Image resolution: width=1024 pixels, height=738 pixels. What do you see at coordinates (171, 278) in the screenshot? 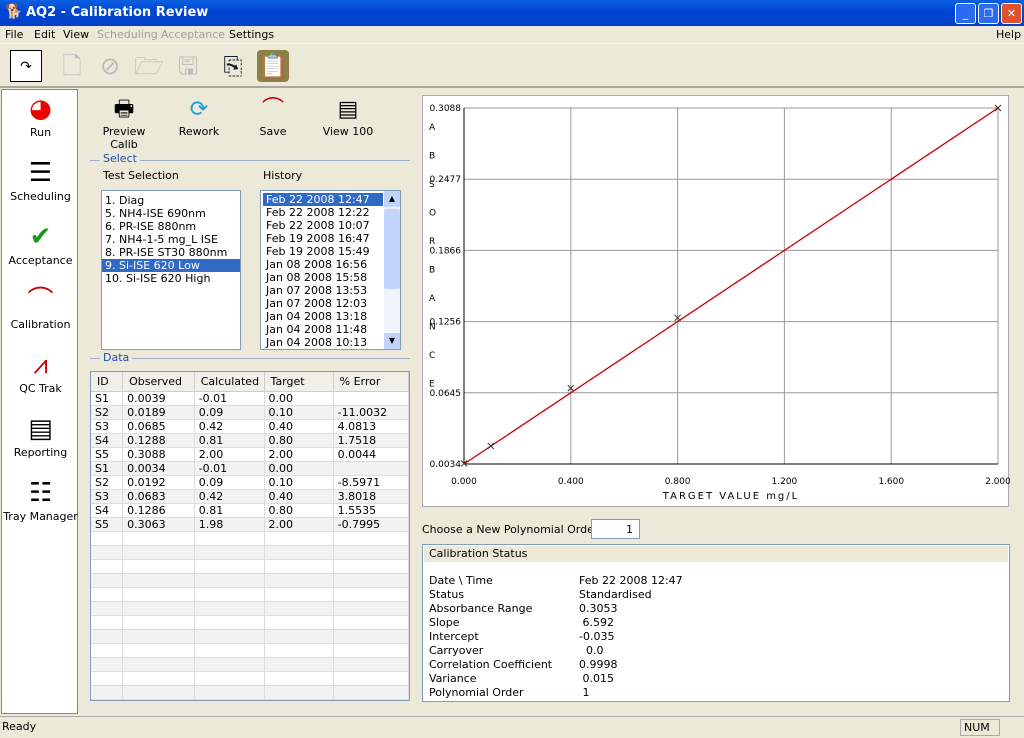
I see `test-item: 10. Si-ISE 620 High` at bounding box center [171, 278].